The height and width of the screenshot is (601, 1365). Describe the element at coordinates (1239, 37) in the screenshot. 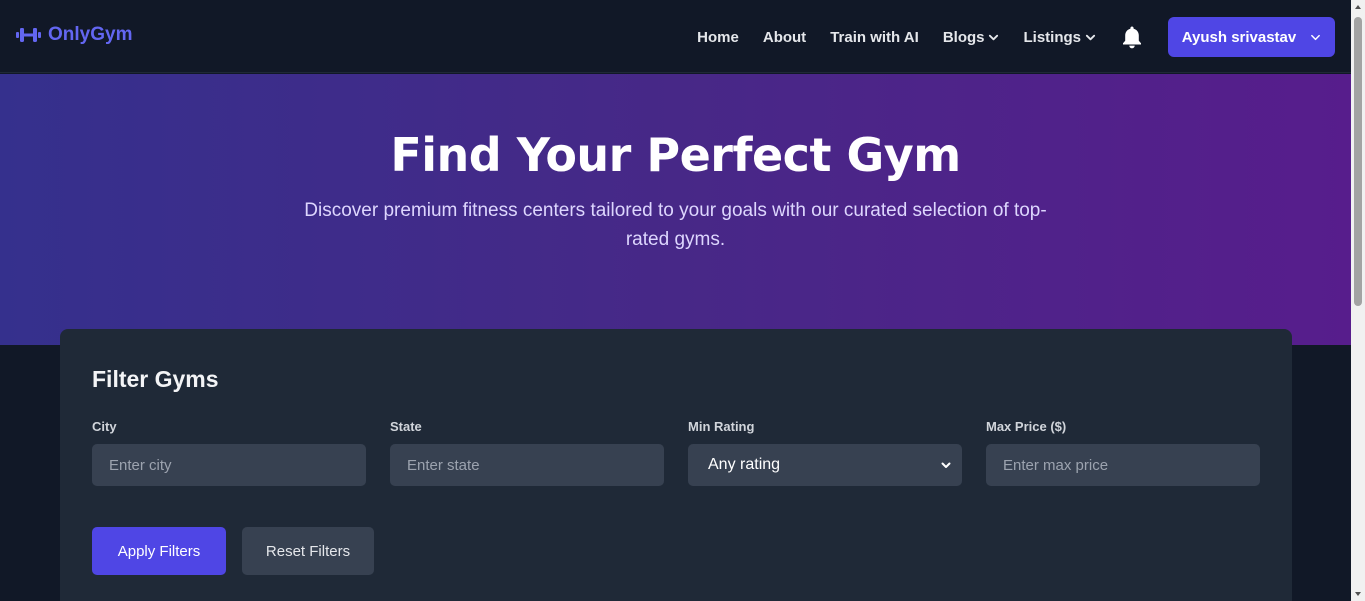

I see `user-name: Ayush srivastav` at that location.